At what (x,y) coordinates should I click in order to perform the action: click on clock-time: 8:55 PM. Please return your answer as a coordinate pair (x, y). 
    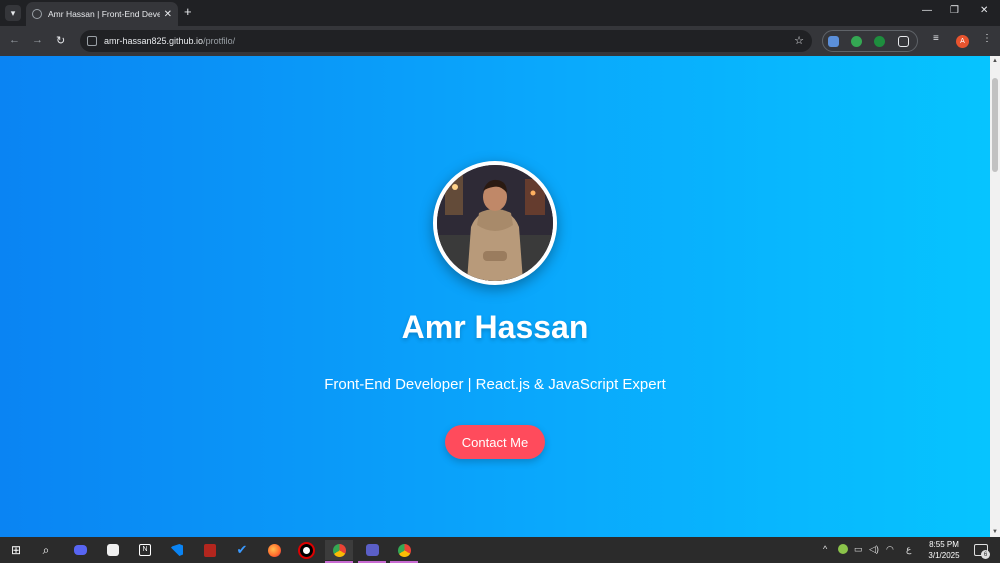
    Looking at the image, I should click on (944, 544).